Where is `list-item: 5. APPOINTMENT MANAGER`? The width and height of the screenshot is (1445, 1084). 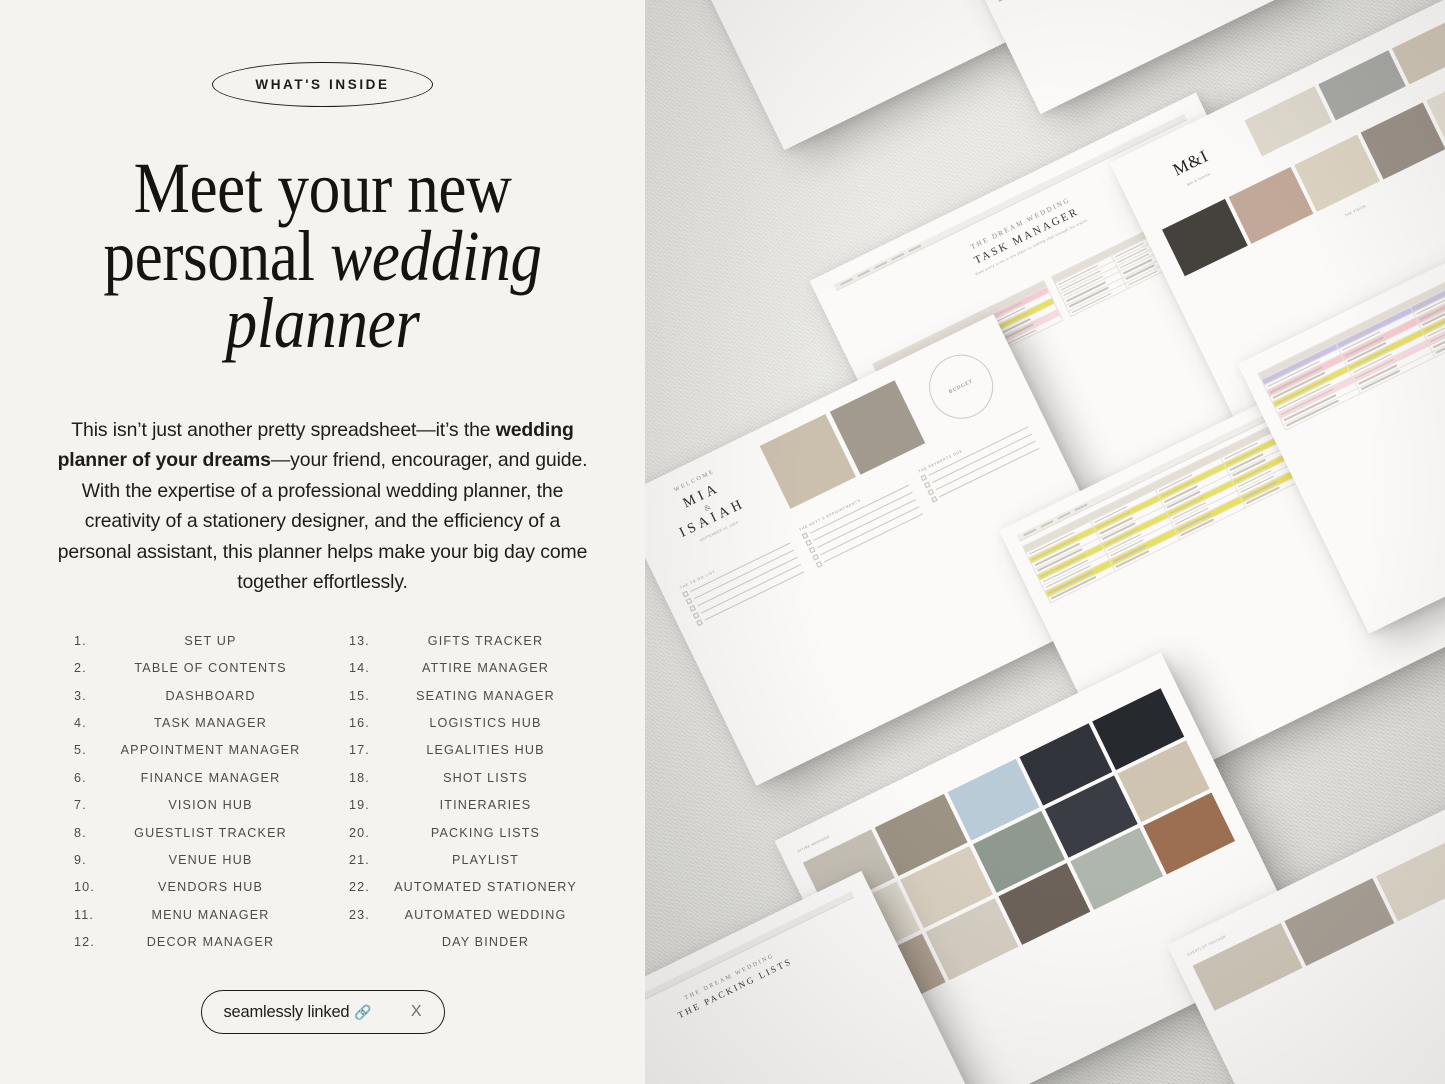
list-item: 5. APPOINTMENT MANAGER is located at coordinates (188, 750).